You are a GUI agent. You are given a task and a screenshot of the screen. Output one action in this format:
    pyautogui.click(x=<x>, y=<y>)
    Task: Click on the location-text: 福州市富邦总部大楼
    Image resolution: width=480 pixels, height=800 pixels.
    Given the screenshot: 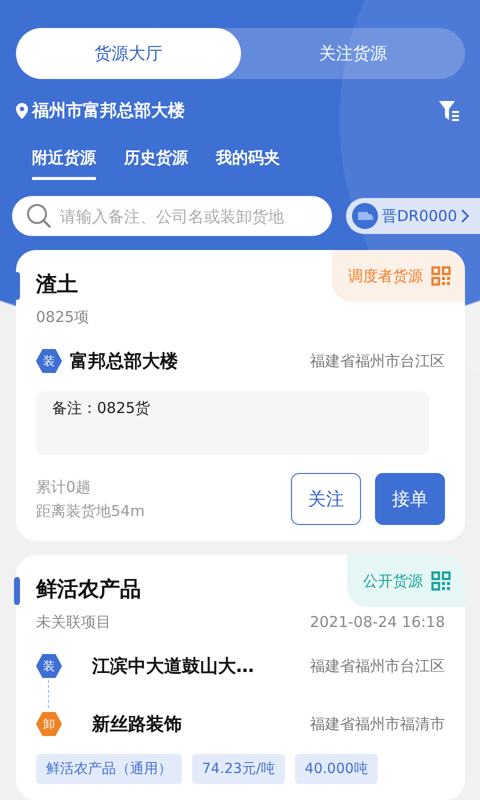 What is the action you would take?
    pyautogui.click(x=108, y=110)
    